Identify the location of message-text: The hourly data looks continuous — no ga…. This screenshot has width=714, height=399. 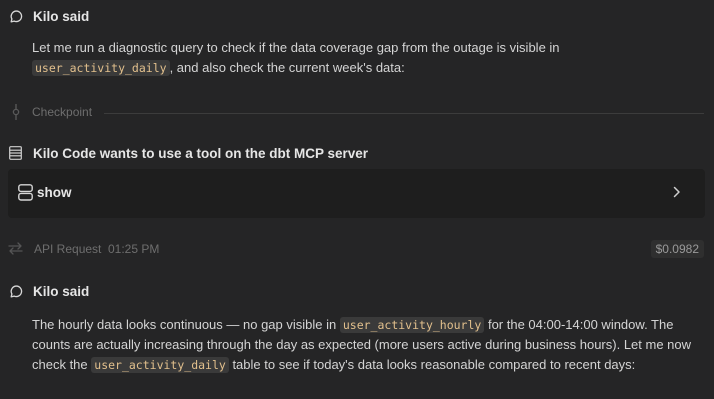
(186, 324).